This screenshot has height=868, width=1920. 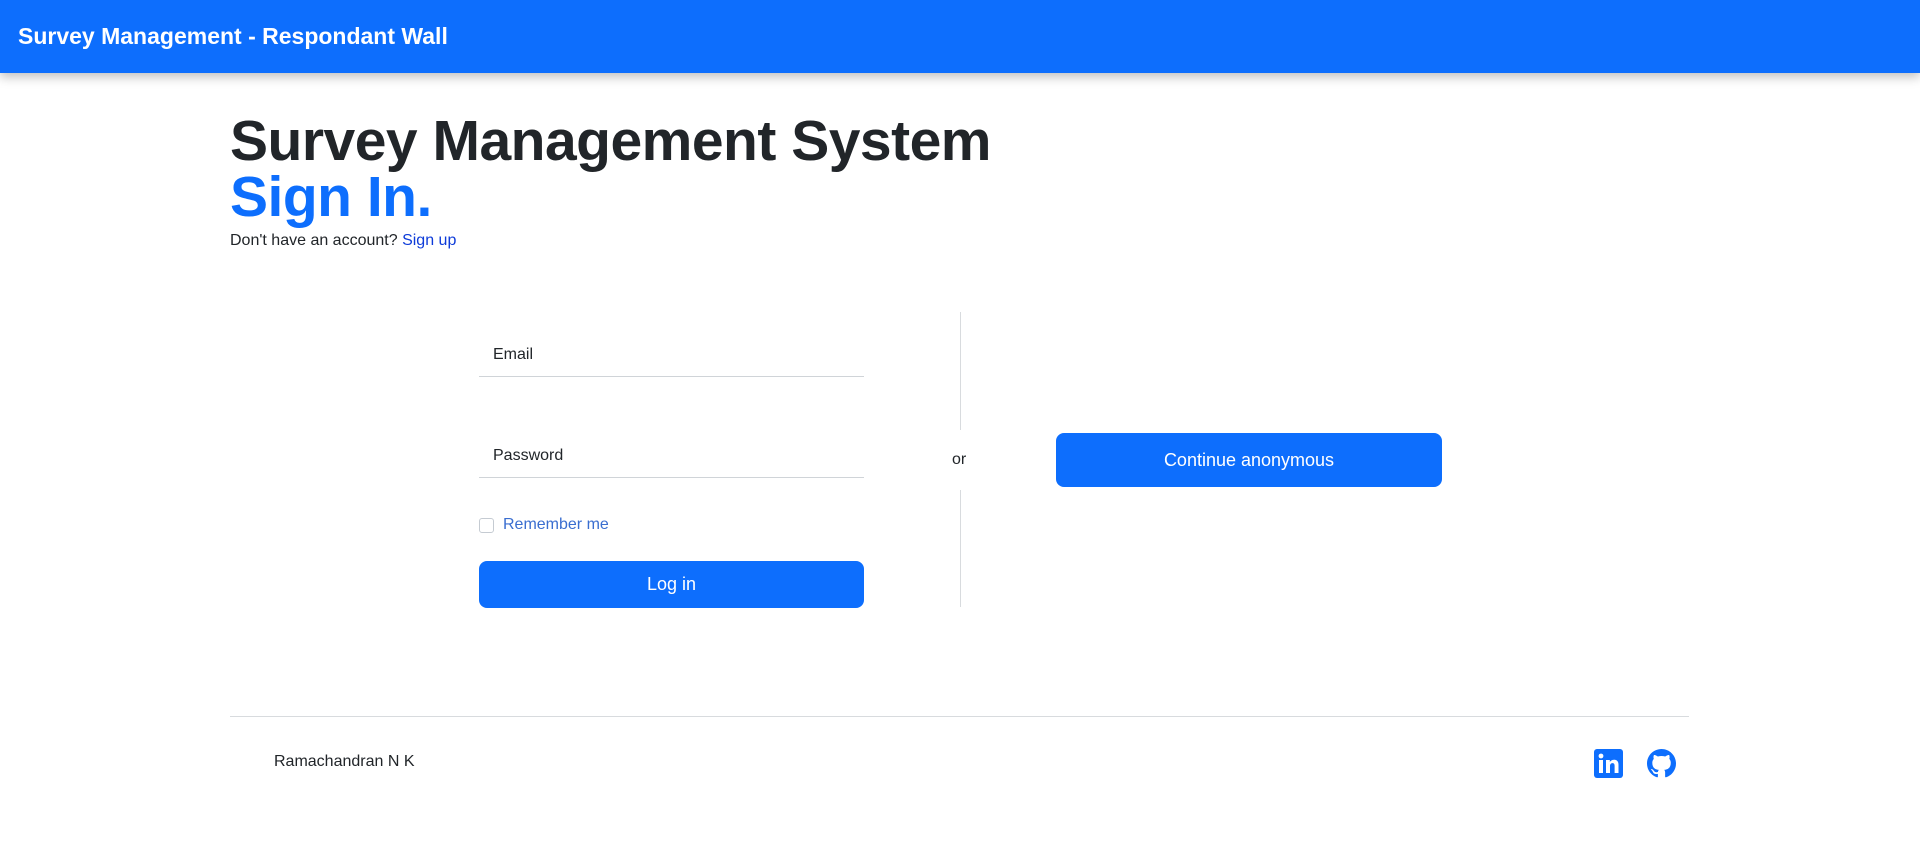 What do you see at coordinates (314, 240) in the screenshot?
I see `signup-prompt-text: Don't have an account?` at bounding box center [314, 240].